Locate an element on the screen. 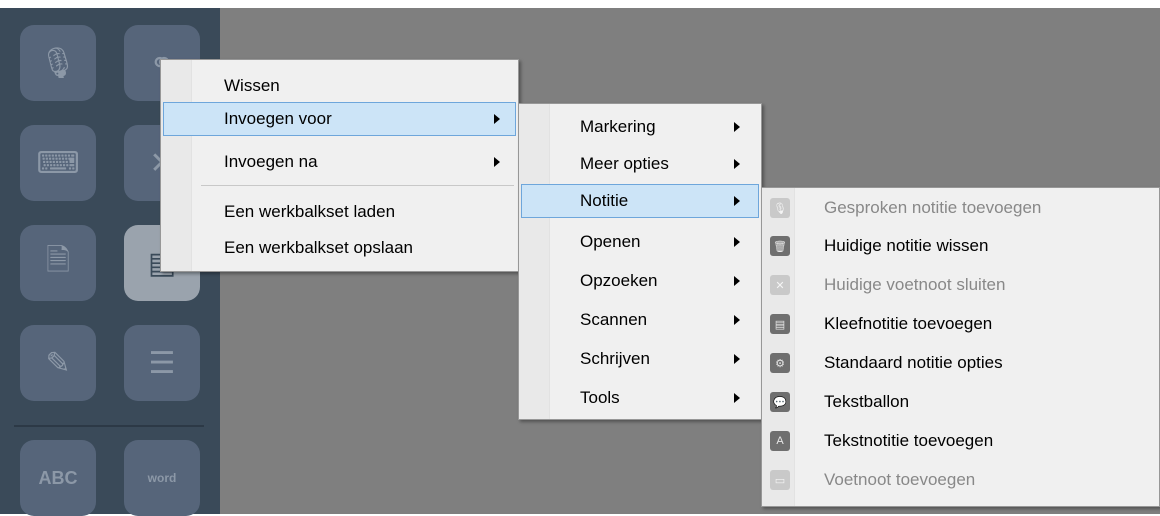 The image size is (1160, 516). checklist-button: ☰ is located at coordinates (162, 363).